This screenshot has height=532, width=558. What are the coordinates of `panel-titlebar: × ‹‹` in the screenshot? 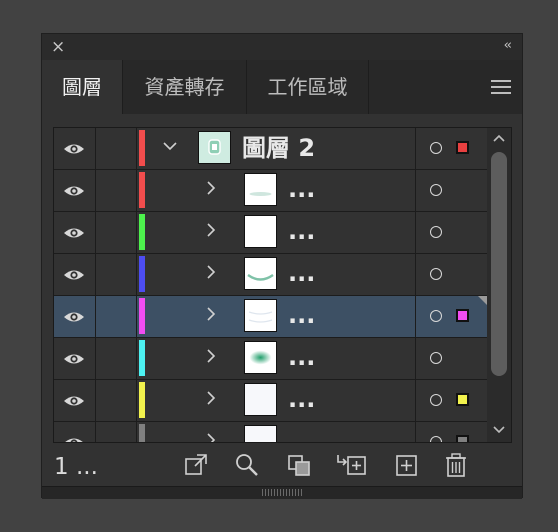 It's located at (282, 47).